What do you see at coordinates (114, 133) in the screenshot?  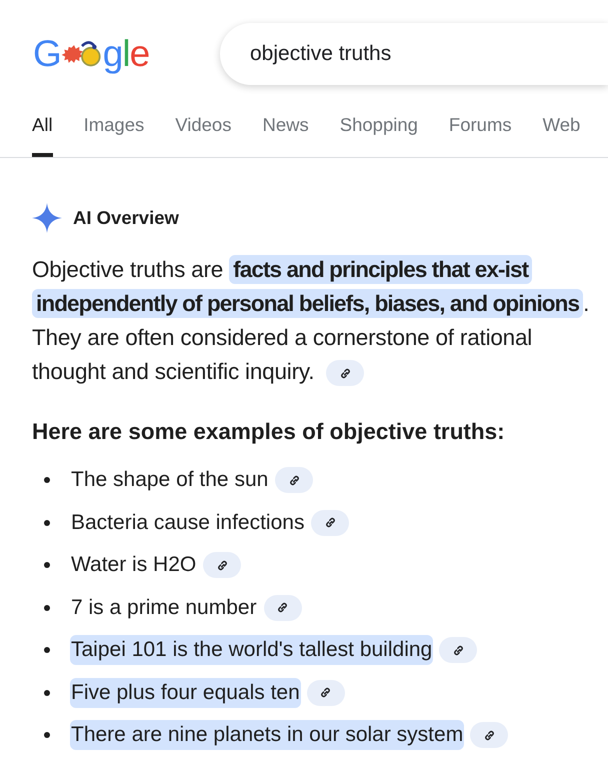 I see `tab: Images` at bounding box center [114, 133].